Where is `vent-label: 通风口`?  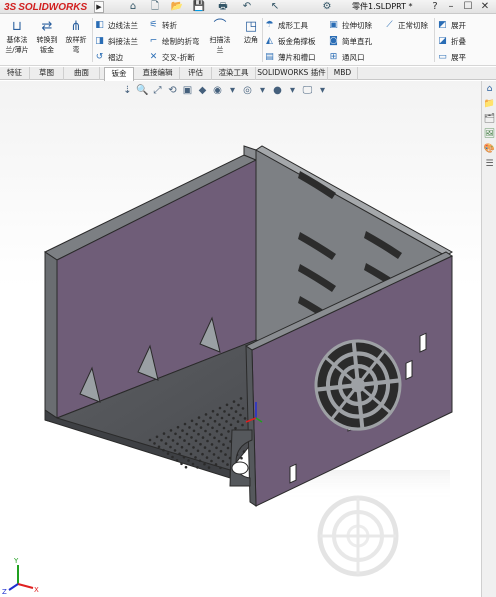 vent-label: 通风口 is located at coordinates (353, 57).